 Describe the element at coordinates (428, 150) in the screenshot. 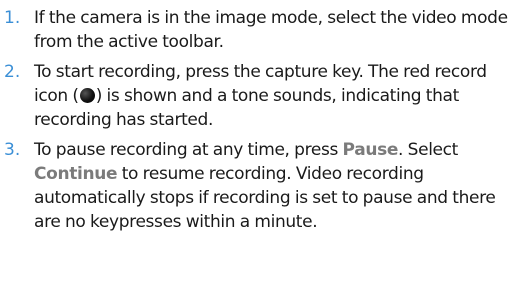

I see `step-text-part2: . Select` at that location.